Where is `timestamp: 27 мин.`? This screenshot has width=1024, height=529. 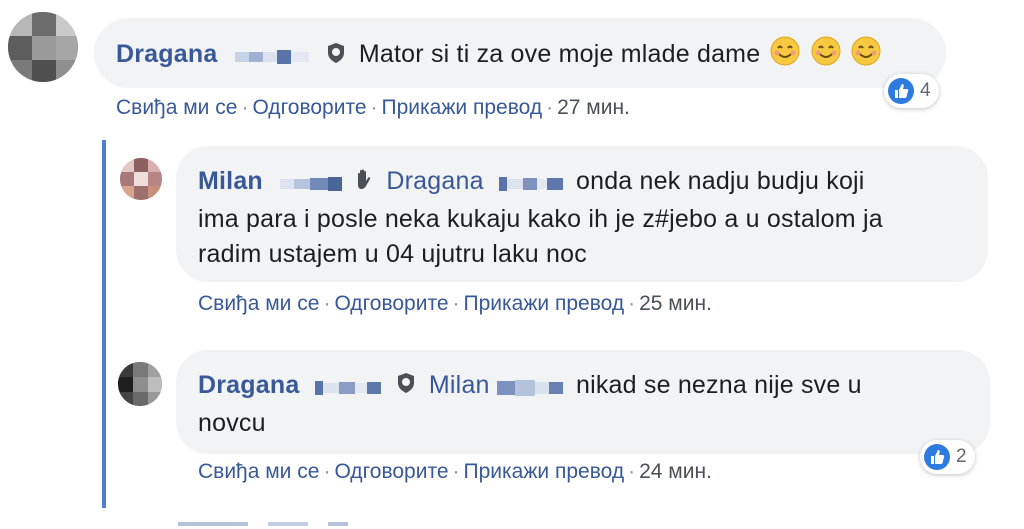 timestamp: 27 мин. is located at coordinates (593, 107).